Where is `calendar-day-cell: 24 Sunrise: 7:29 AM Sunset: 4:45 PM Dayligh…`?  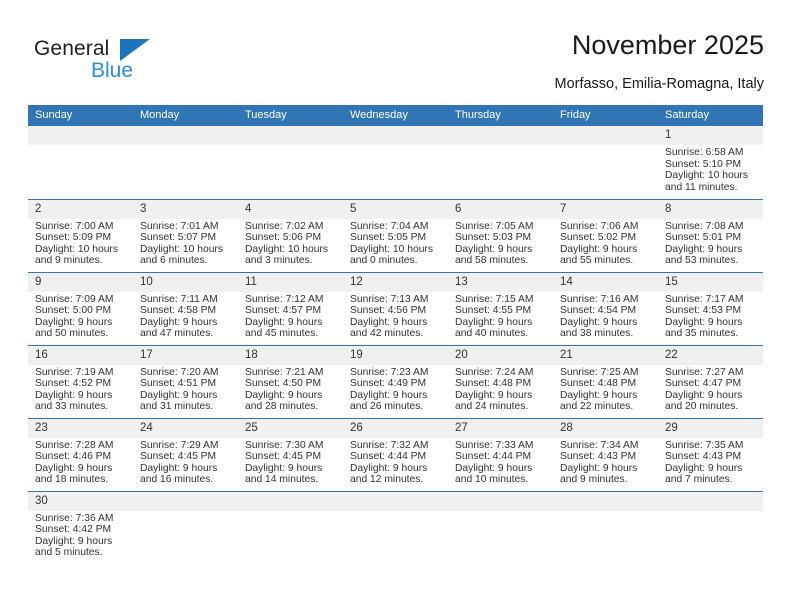 calendar-day-cell: 24 Sunrise: 7:29 AM Sunset: 4:45 PM Dayligh… is located at coordinates (185, 454).